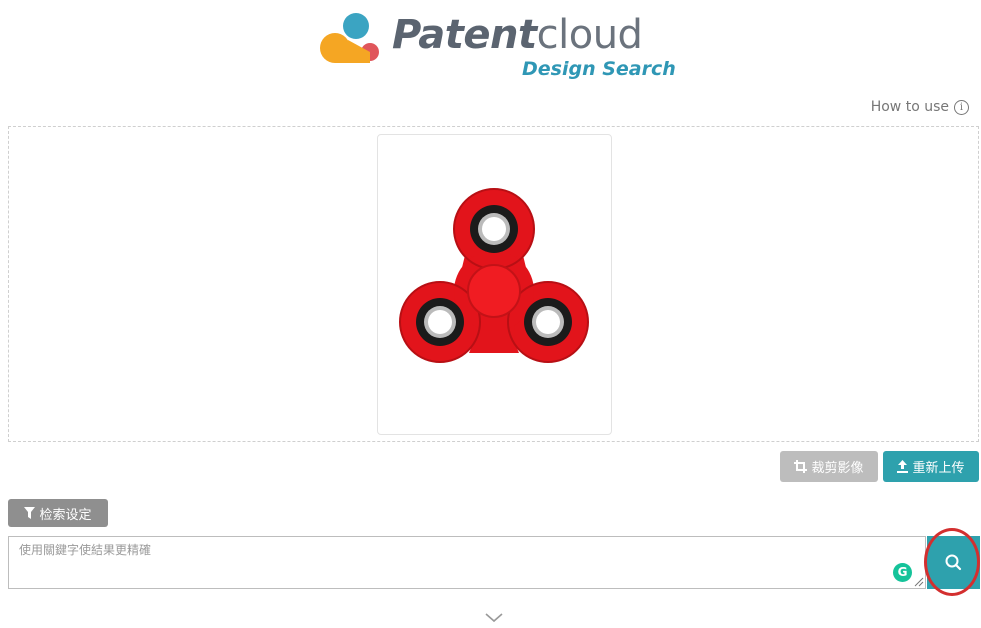 The image size is (981, 628). I want to click on fidget-spinner-image, so click(494, 275).